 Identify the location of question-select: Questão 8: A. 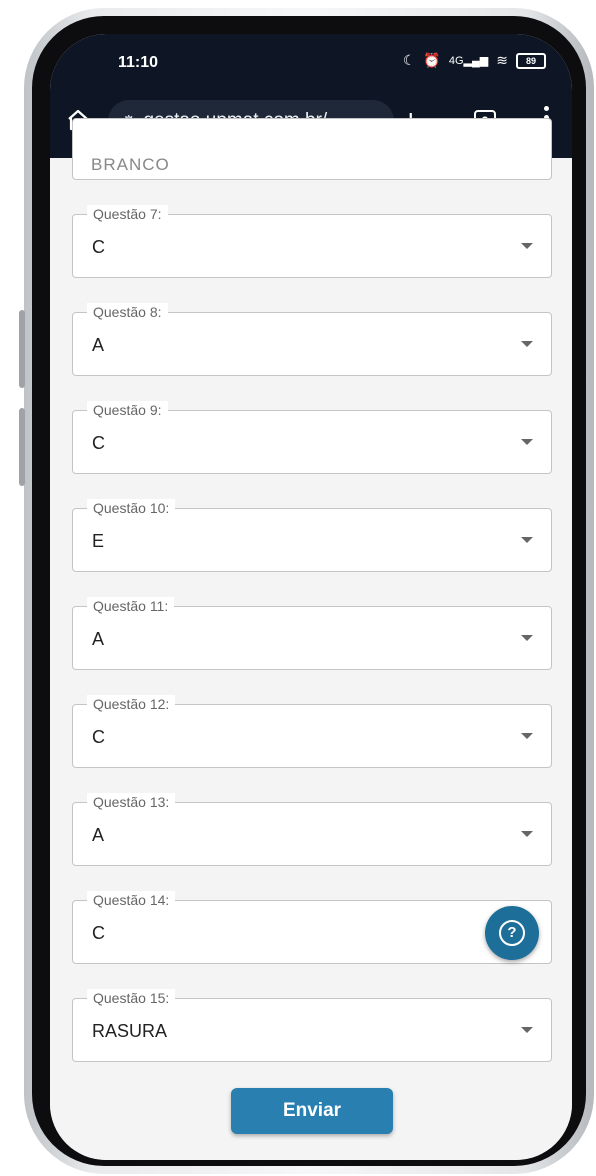
(312, 339).